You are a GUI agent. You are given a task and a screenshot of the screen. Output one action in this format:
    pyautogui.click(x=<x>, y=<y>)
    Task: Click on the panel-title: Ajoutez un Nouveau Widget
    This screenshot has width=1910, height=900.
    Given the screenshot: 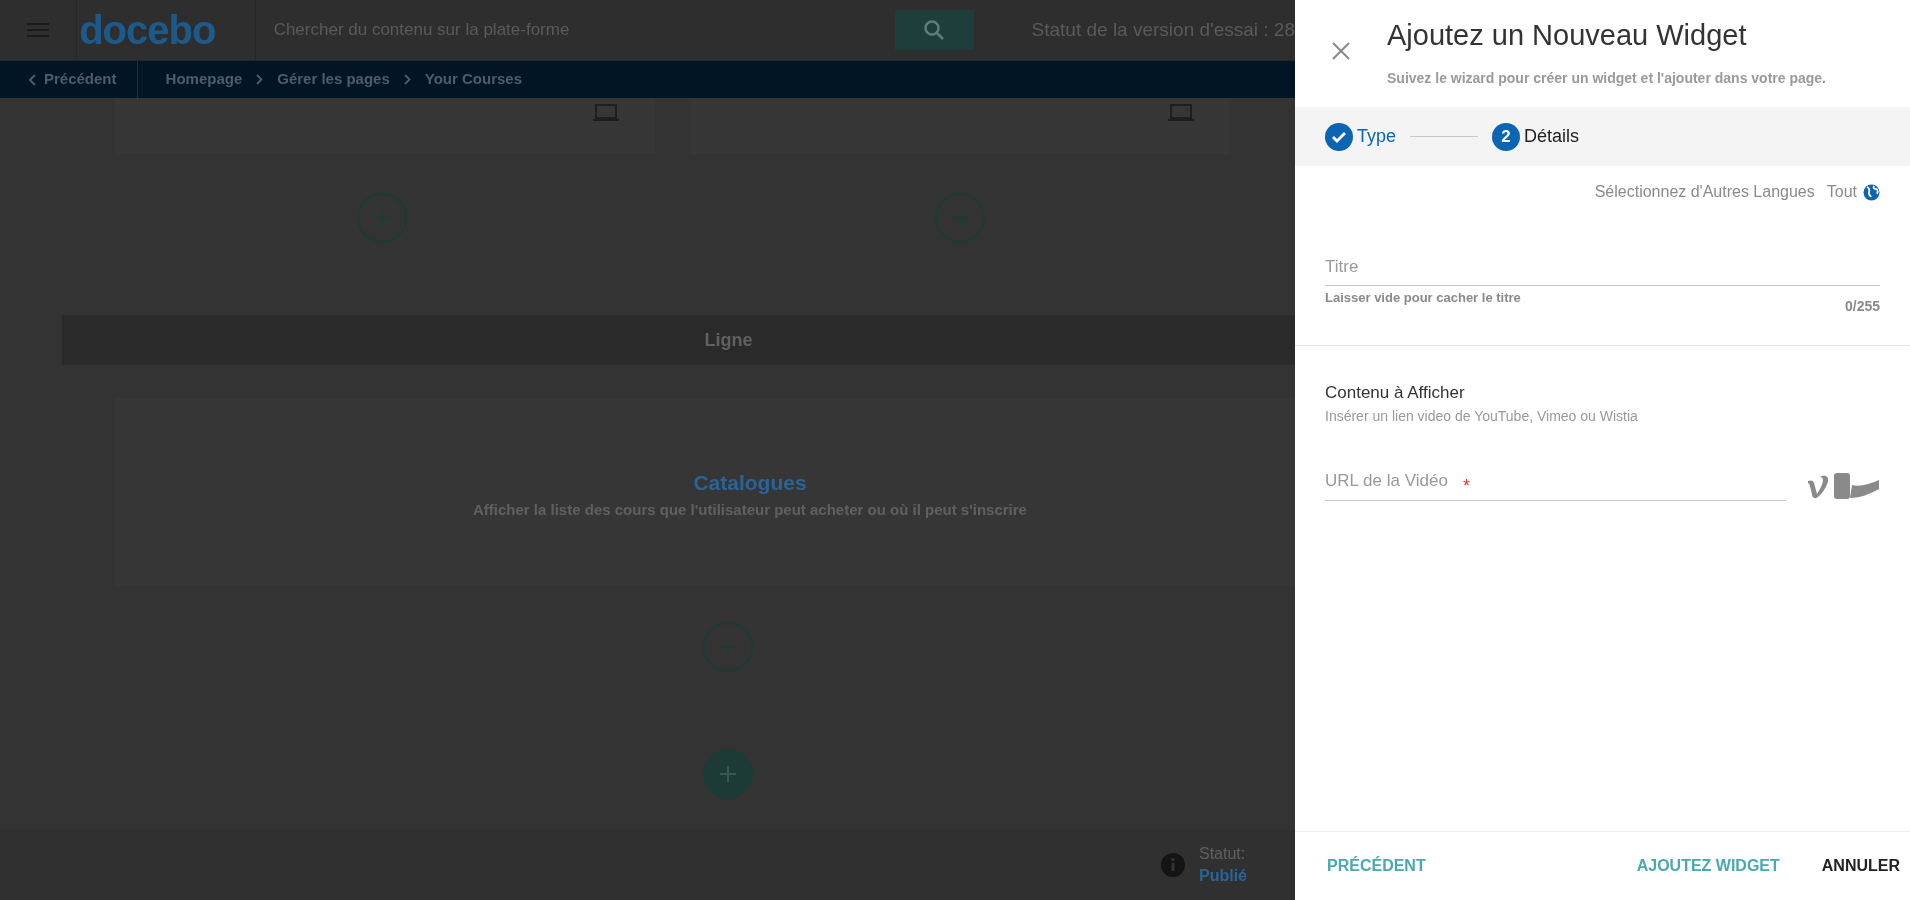 What is the action you would take?
    pyautogui.click(x=1567, y=35)
    